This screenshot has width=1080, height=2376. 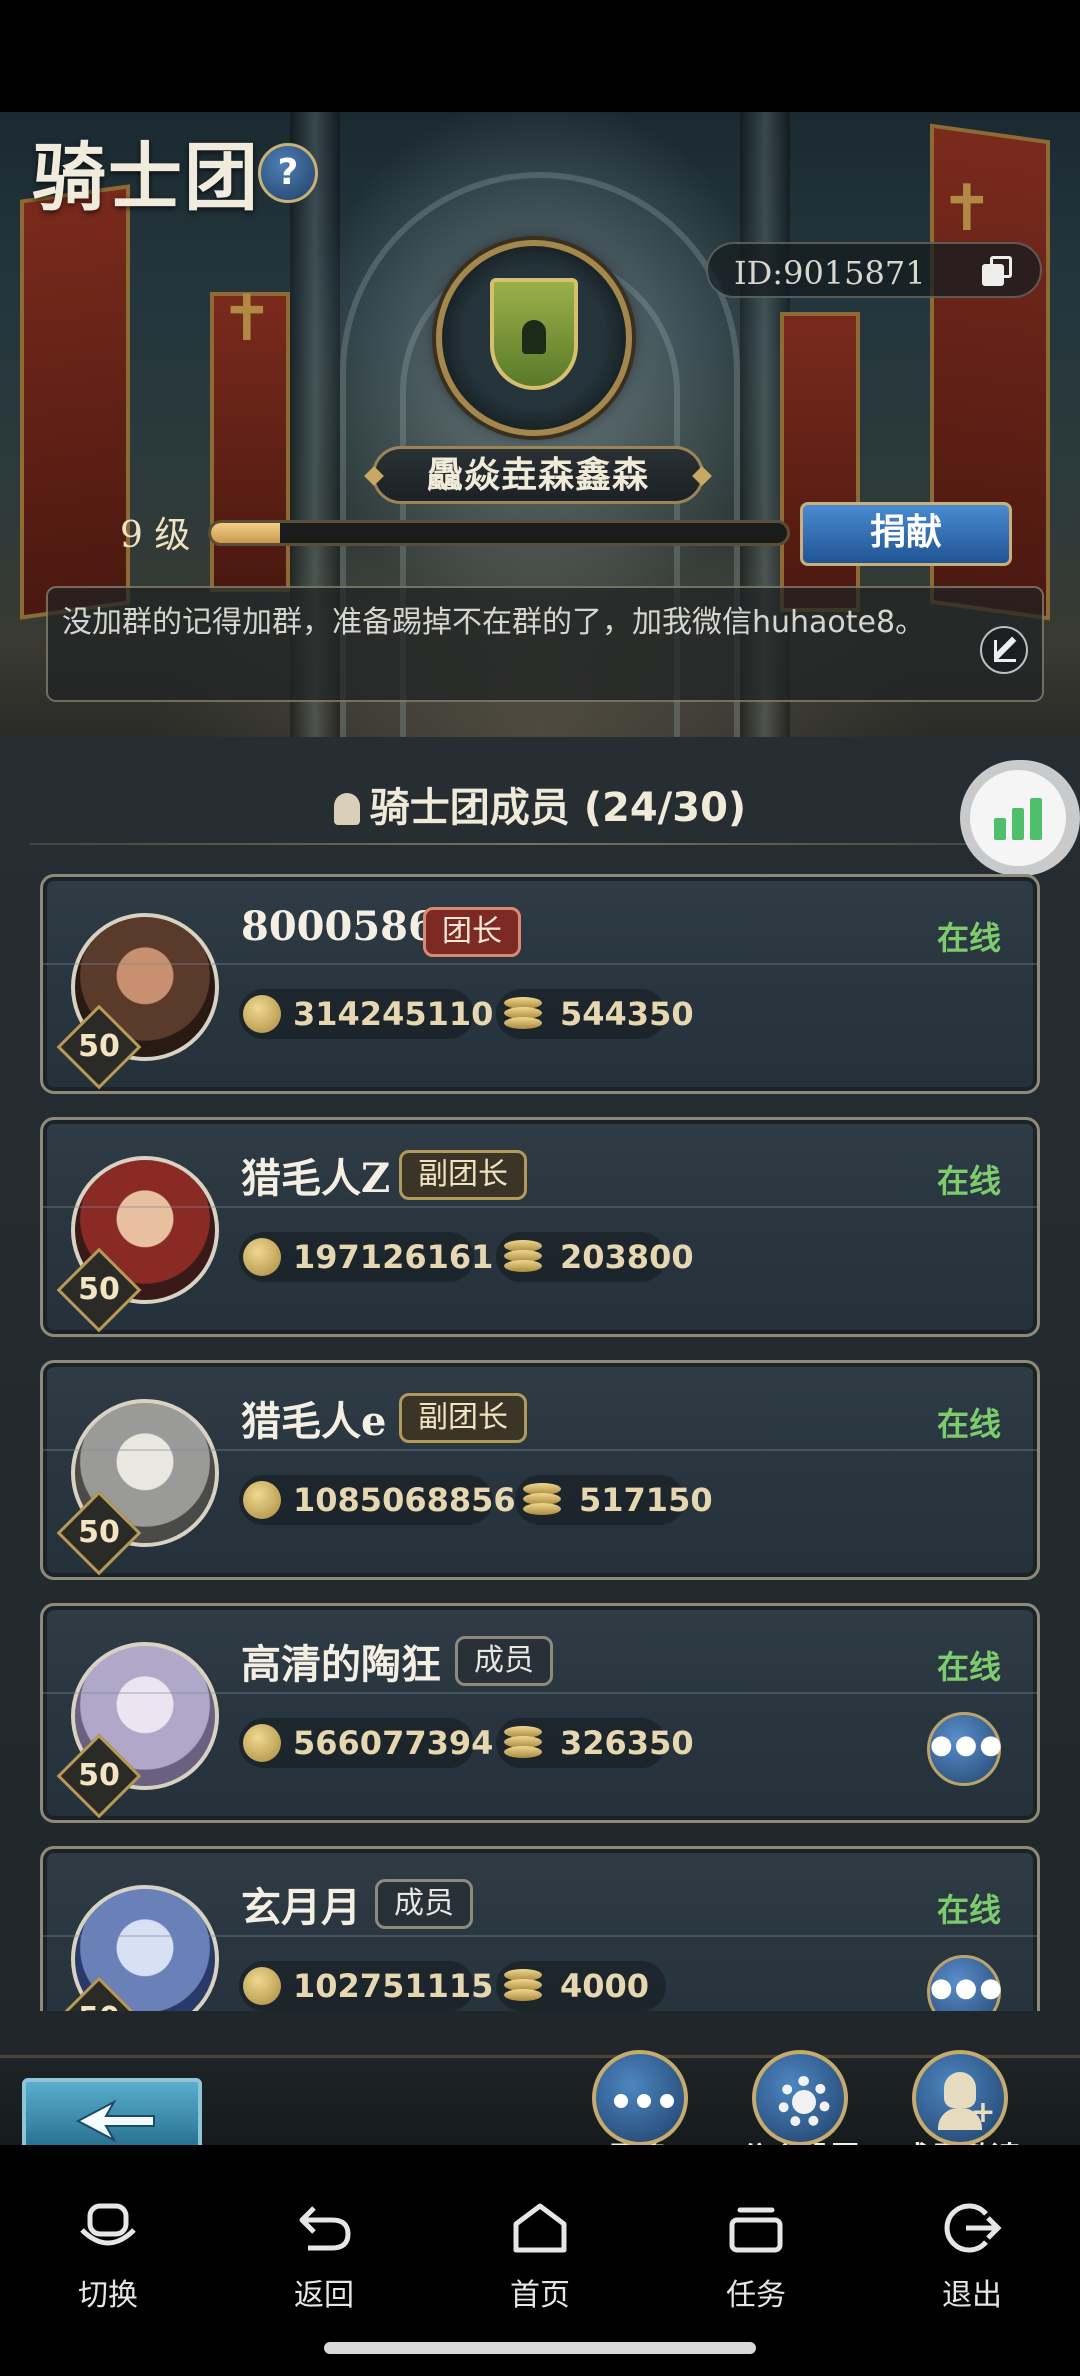 I want to click on person-icon, so click(x=346, y=809).